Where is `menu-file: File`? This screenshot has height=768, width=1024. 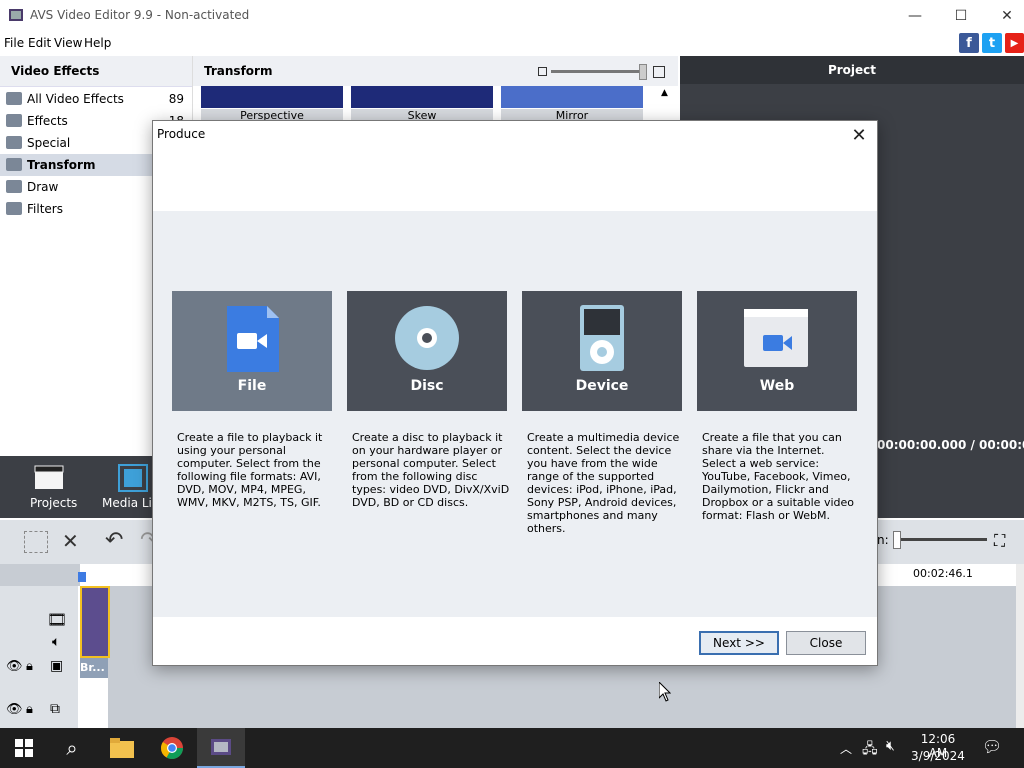 menu-file: File is located at coordinates (14, 43).